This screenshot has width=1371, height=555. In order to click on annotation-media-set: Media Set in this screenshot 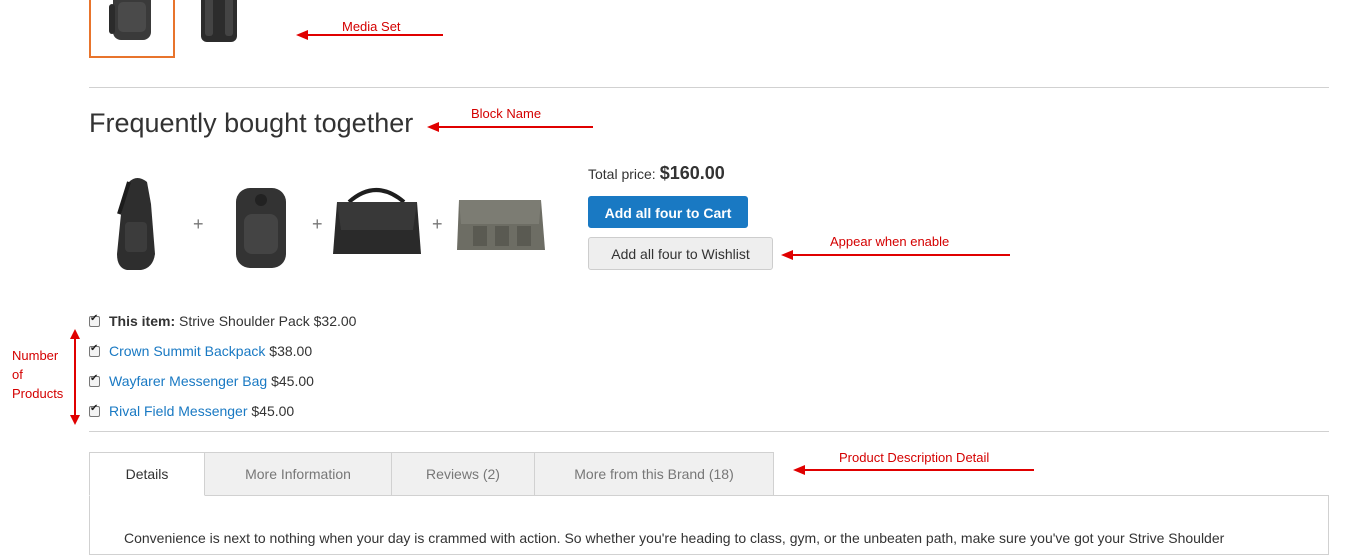, I will do `click(371, 26)`.